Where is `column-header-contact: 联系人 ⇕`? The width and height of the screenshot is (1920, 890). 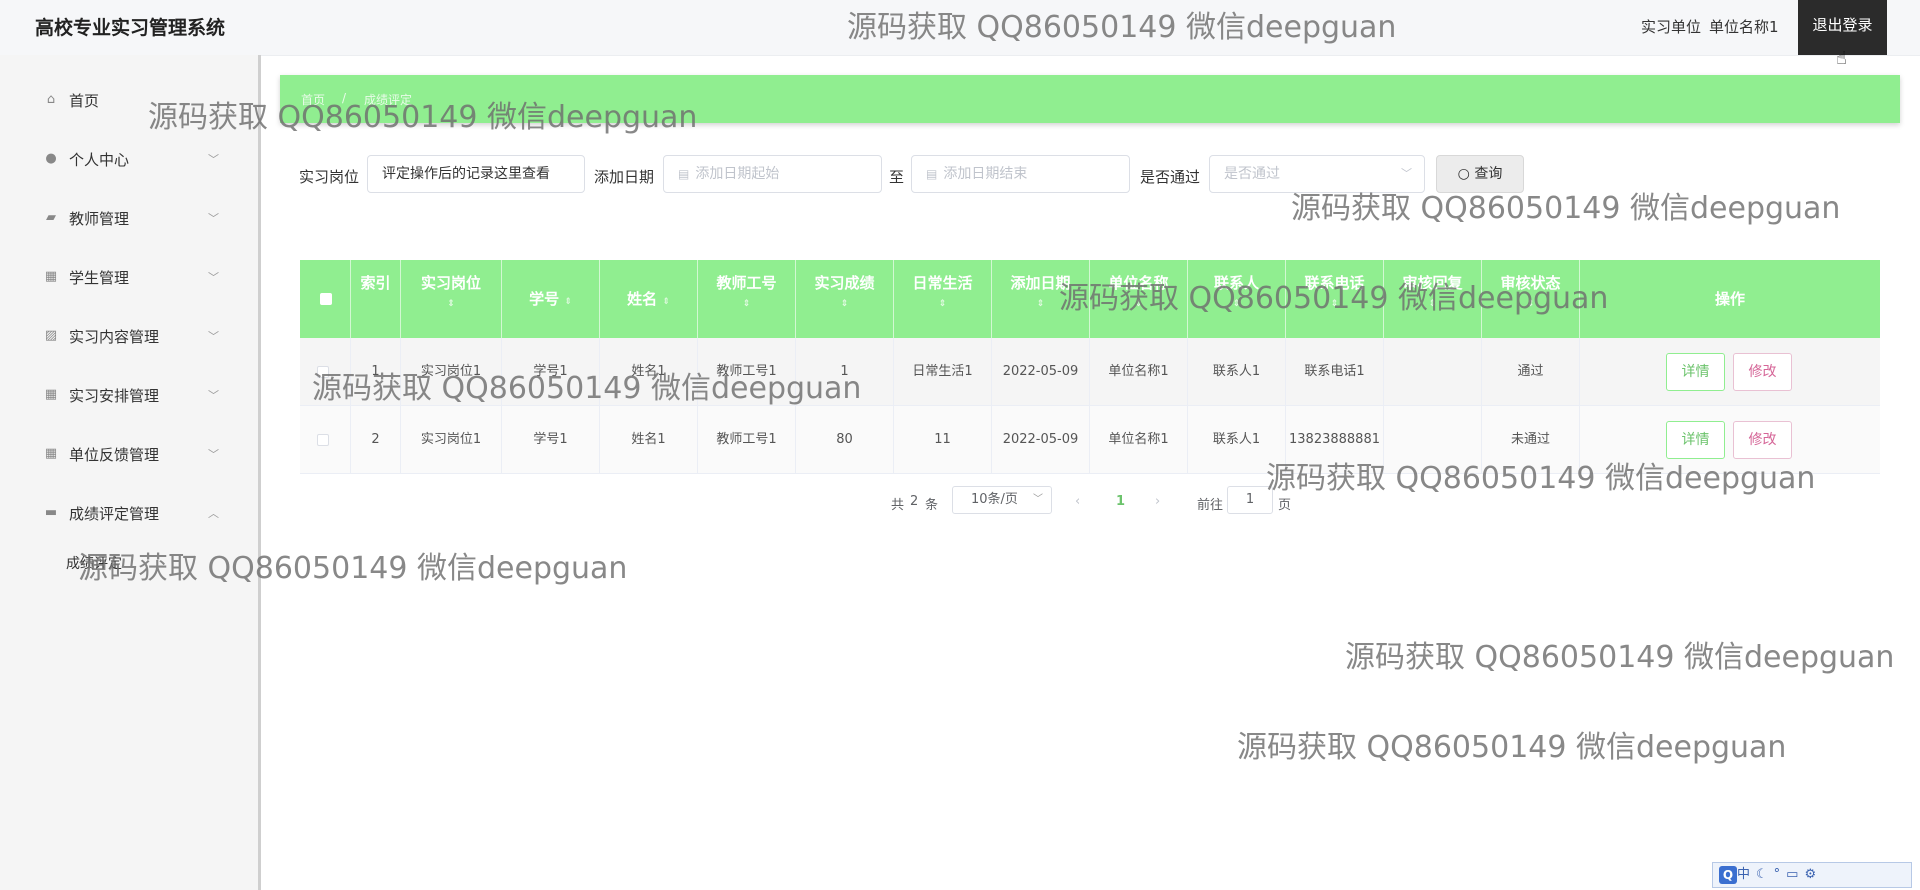
column-header-contact: 联系人 ⇕ is located at coordinates (1237, 299).